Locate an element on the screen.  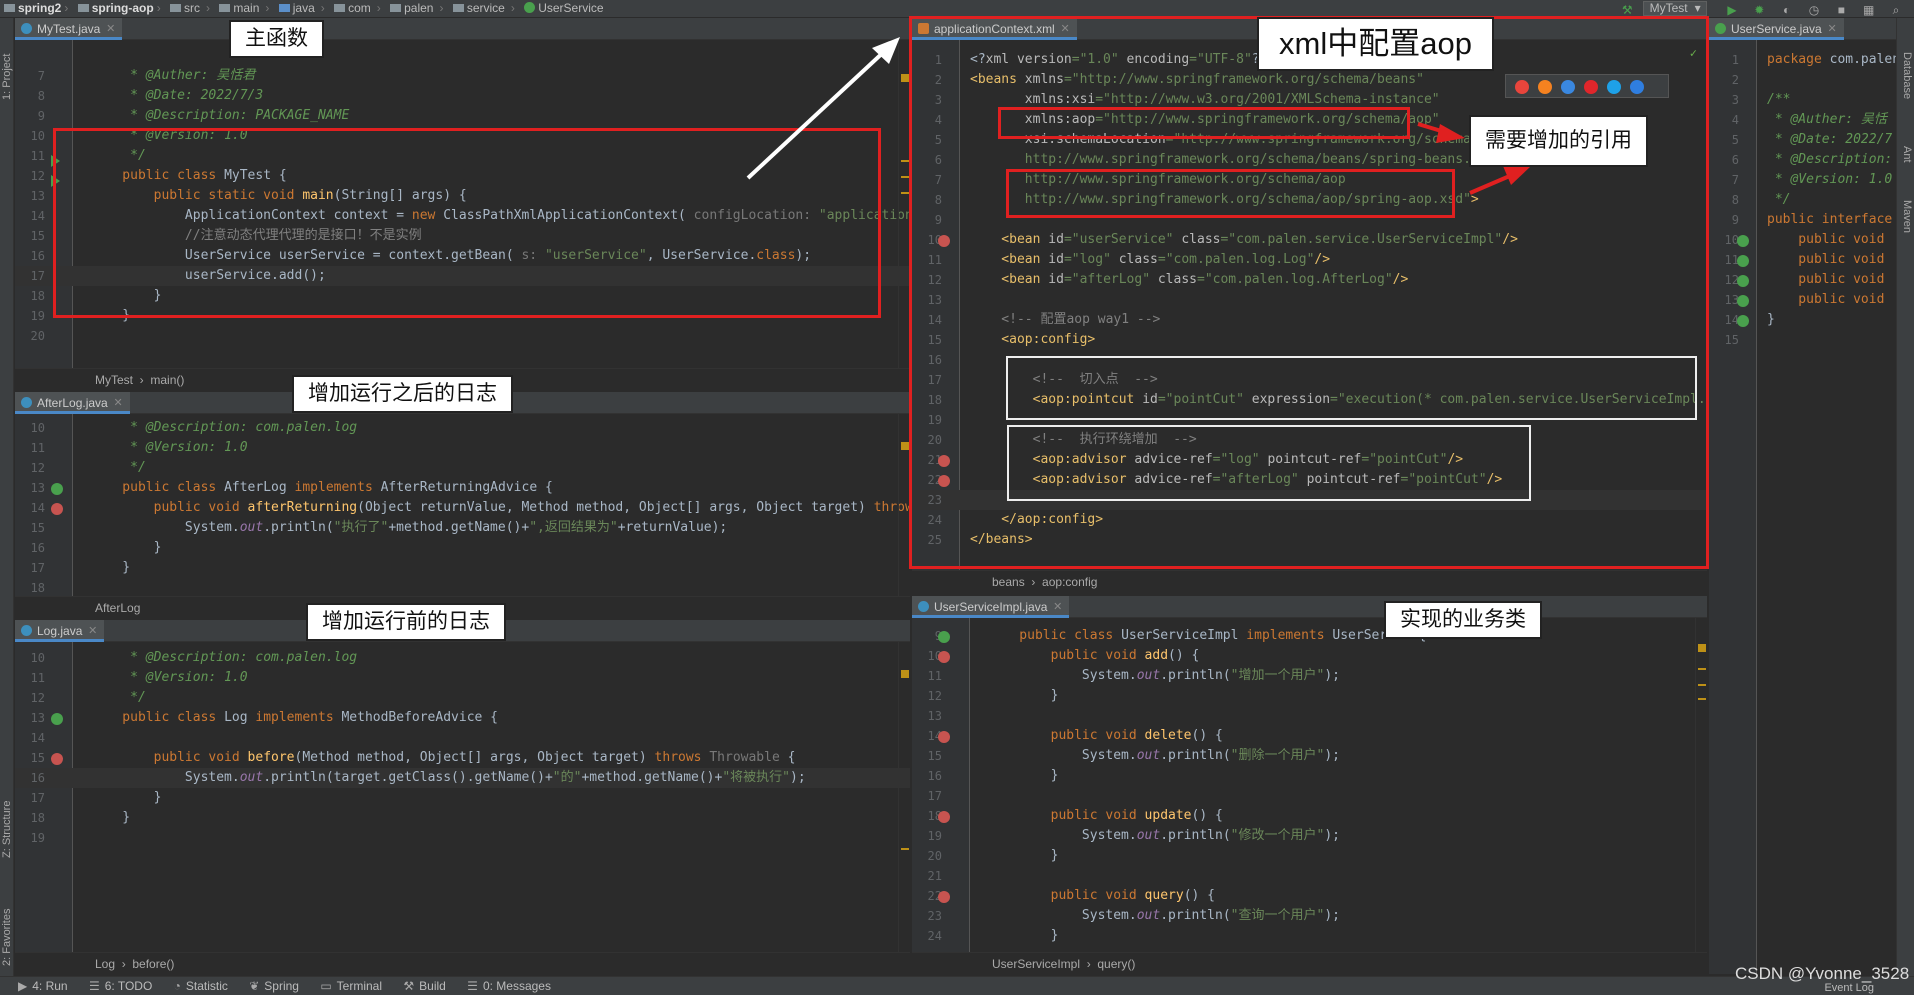
code-line: 23 System.out.println("查询一个用户"); is located at coordinates (1309, 916).